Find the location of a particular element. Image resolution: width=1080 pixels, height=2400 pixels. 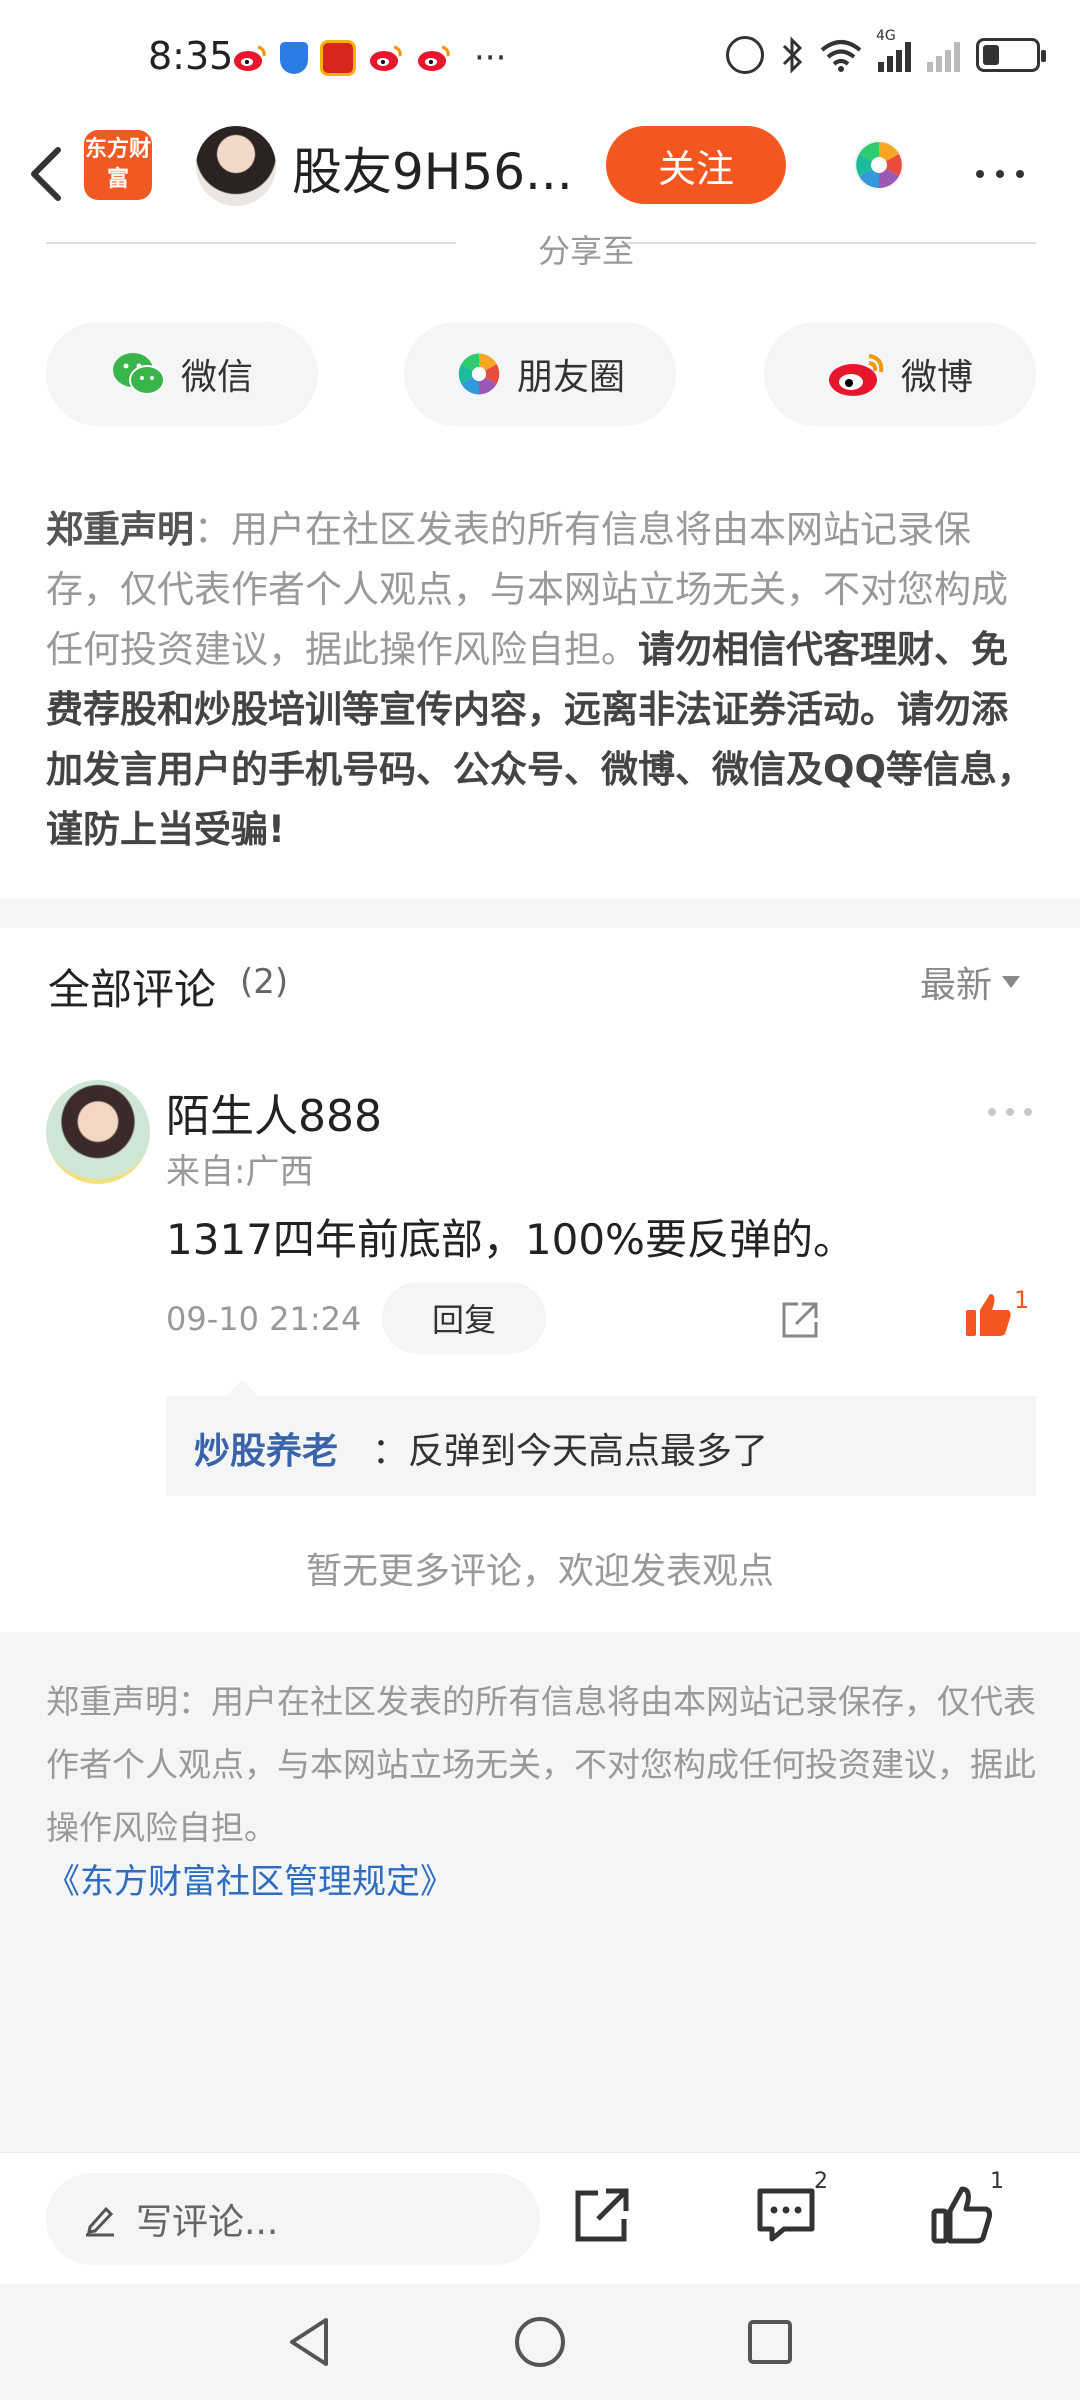

commenter-avatar is located at coordinates (98, 1132).